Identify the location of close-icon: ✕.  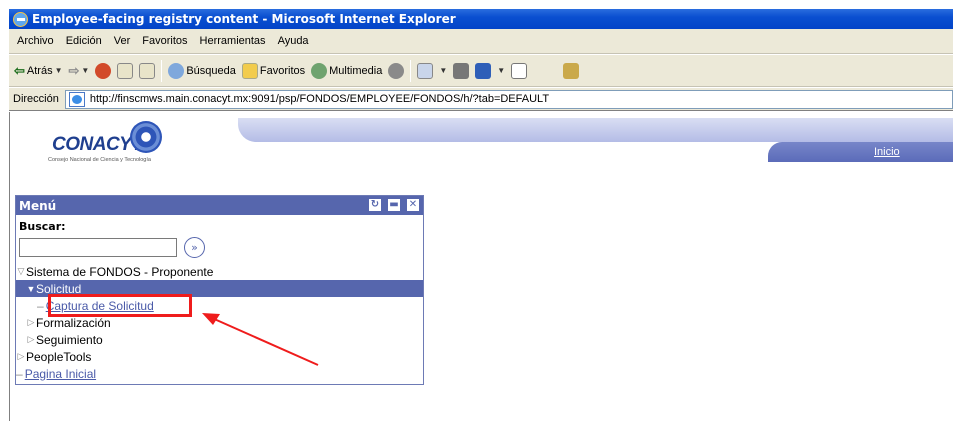
(413, 205).